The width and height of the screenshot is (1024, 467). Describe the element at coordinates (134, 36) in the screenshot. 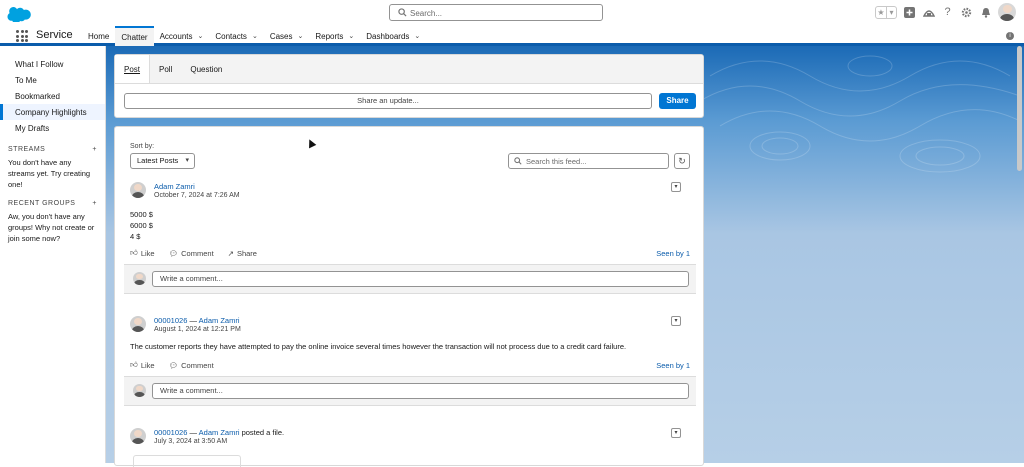

I see `nav-item-chatter: Chatter` at that location.